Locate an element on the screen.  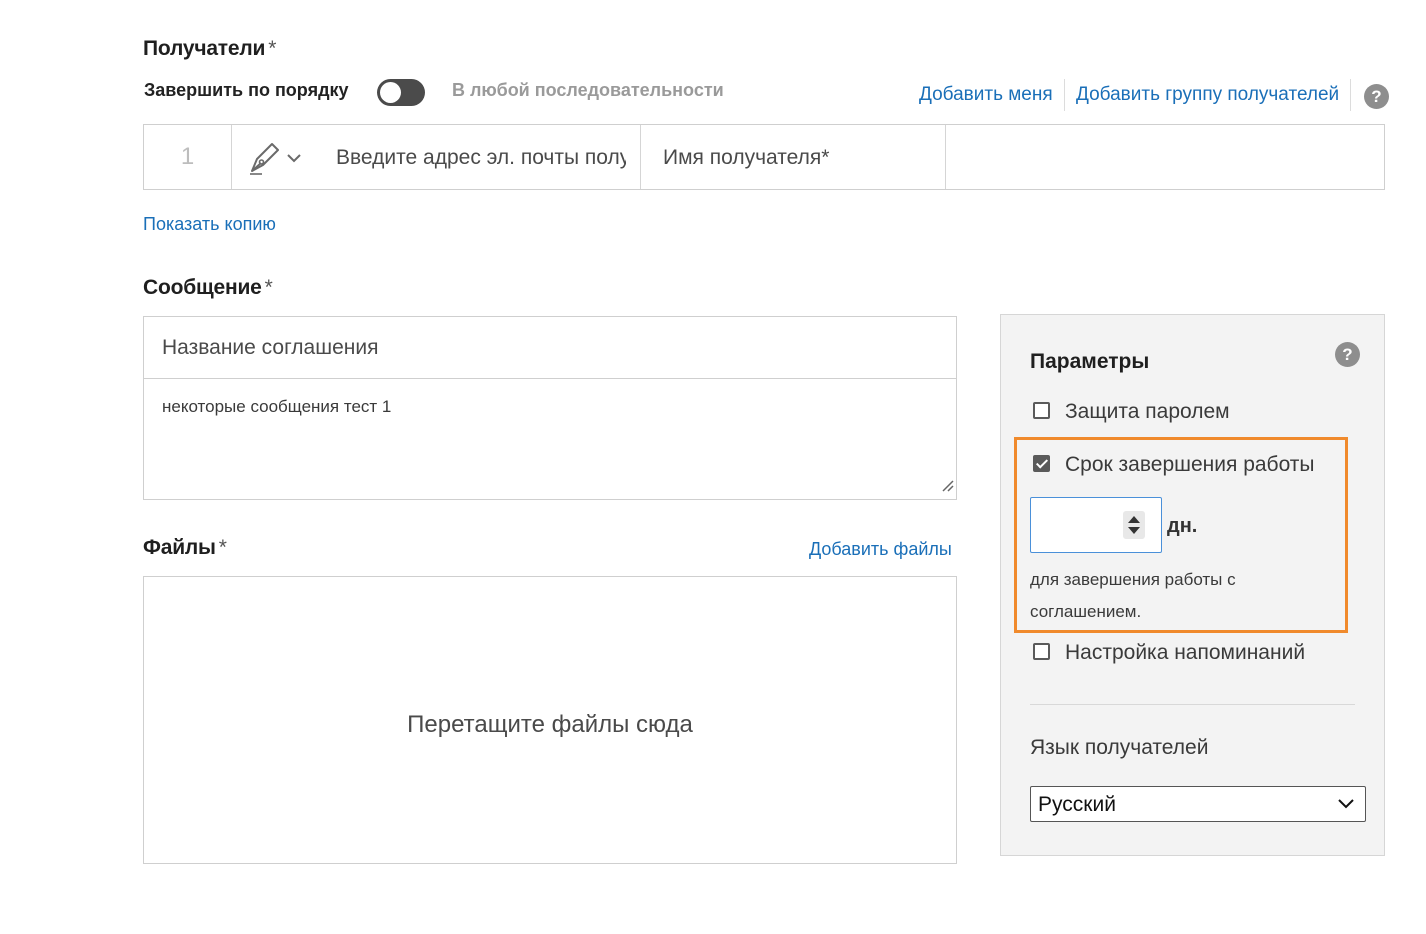
language-select: Русский is located at coordinates (1198, 804).